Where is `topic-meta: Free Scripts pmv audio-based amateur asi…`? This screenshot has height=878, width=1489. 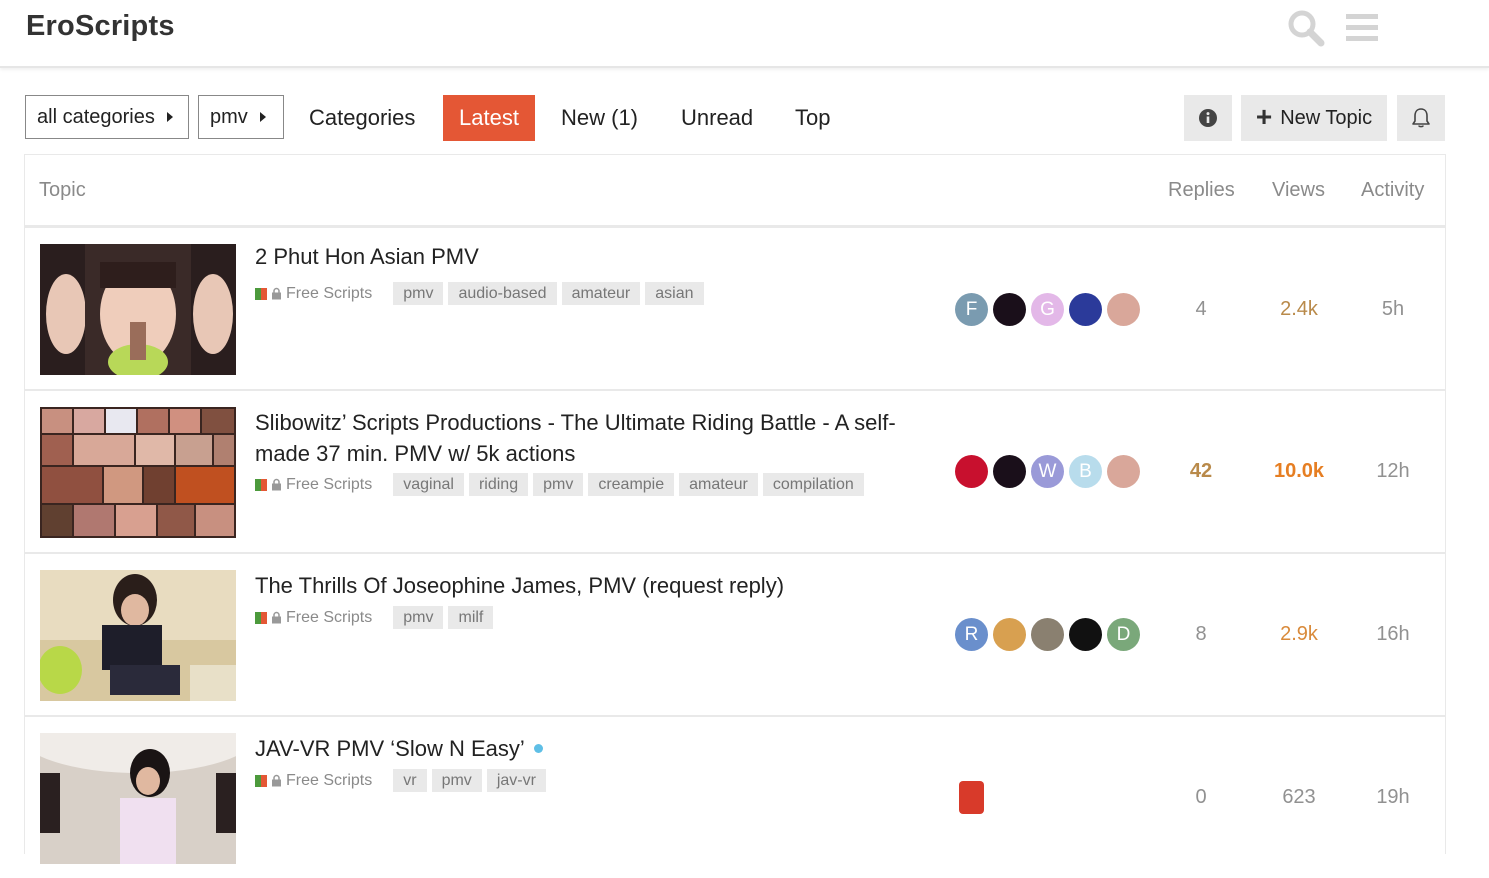
topic-meta: Free Scripts pmv audio-based amateur asi… is located at coordinates (482, 293).